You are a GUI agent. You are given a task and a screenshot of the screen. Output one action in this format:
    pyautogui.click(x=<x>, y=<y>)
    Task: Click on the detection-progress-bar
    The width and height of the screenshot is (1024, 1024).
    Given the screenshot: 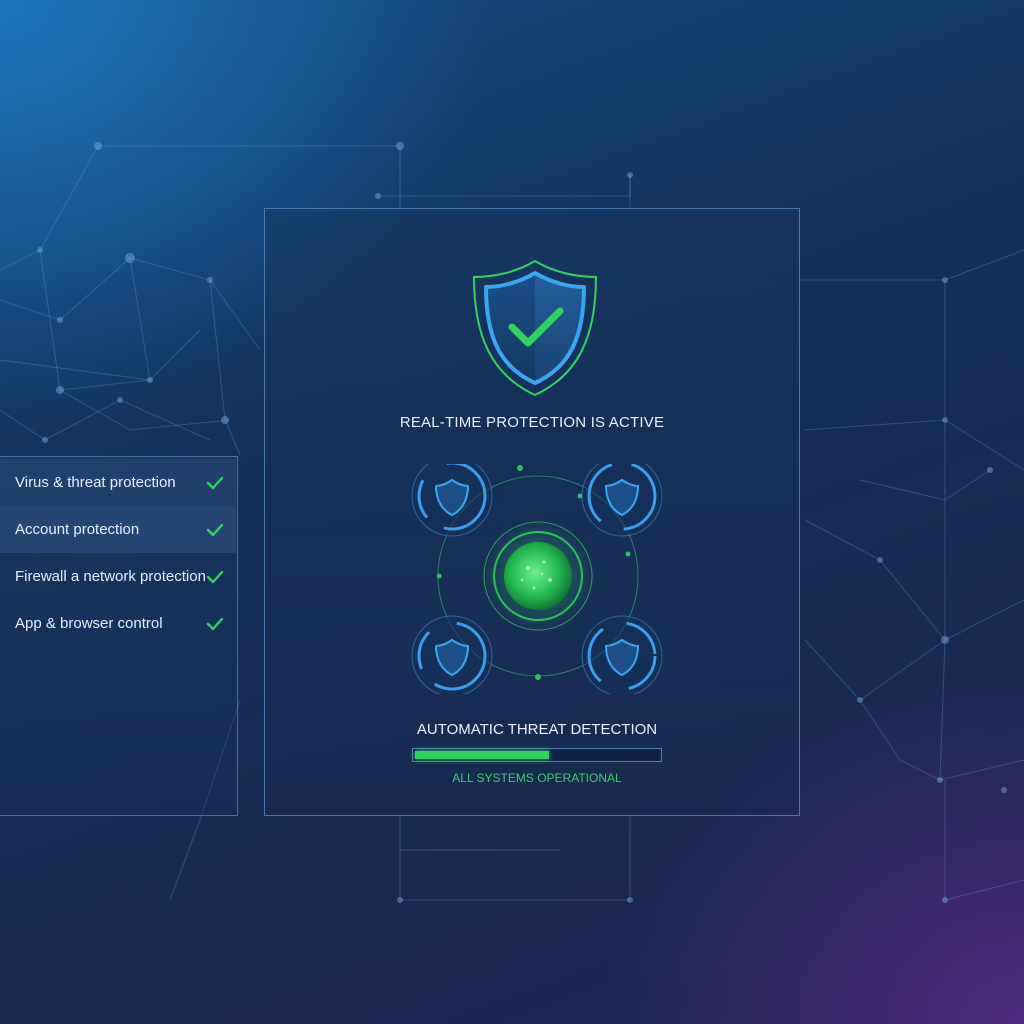 What is the action you would take?
    pyautogui.click(x=537, y=755)
    